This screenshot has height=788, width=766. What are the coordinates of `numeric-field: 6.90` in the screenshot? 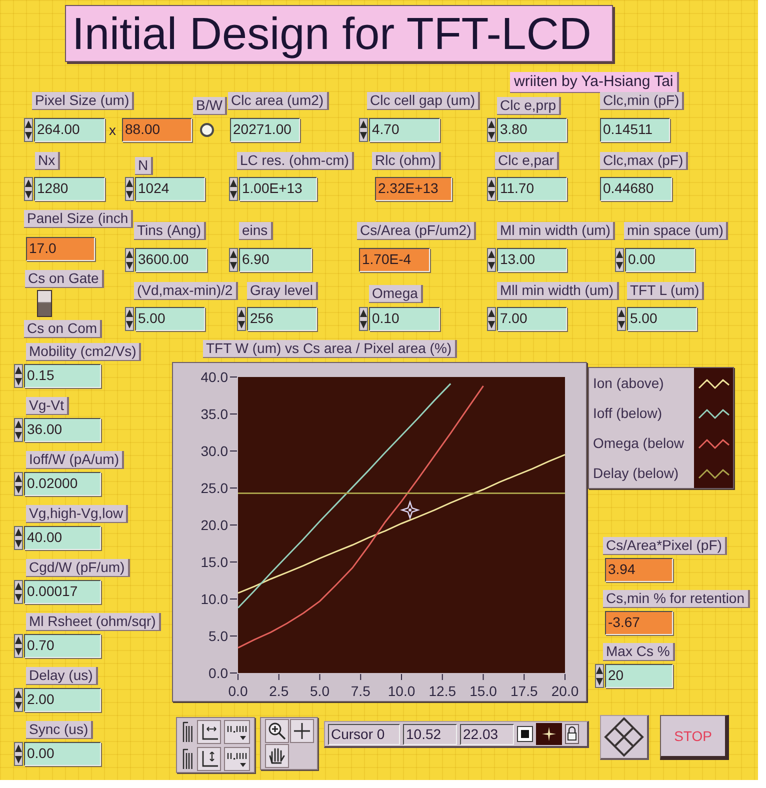 It's located at (275, 260).